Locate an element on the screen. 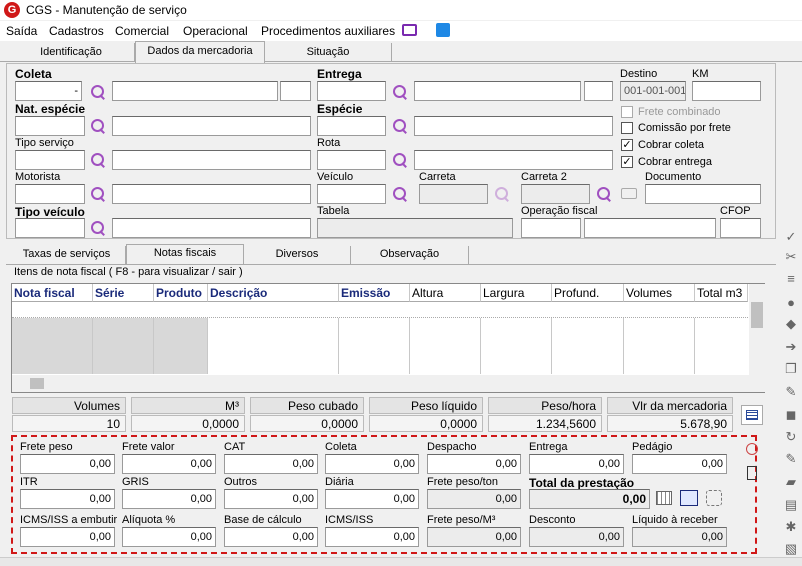  col-total-m3: Total m3 is located at coordinates (721, 293).